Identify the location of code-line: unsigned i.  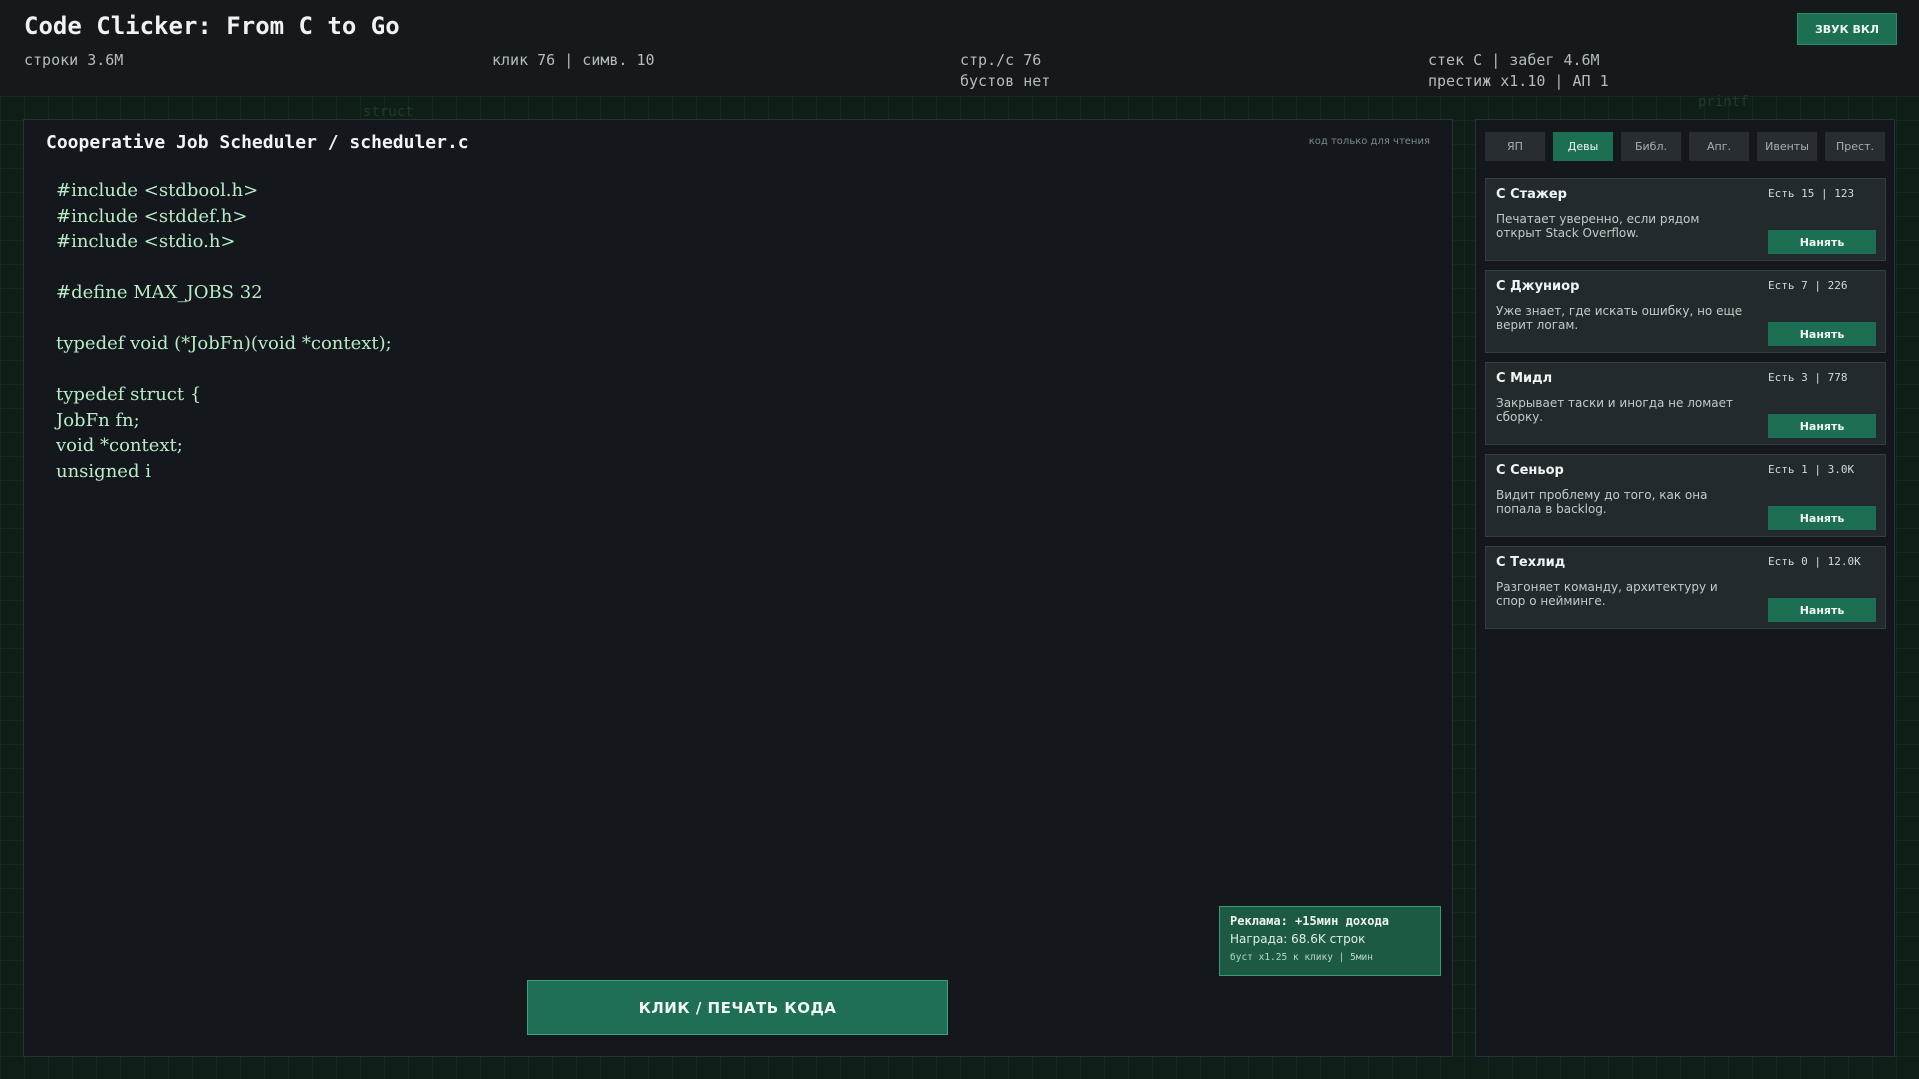
(103, 471).